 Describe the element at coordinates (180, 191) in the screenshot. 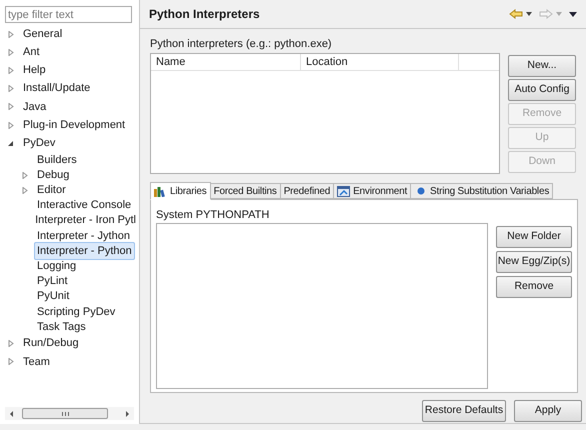

I see `tab: Libraries` at that location.